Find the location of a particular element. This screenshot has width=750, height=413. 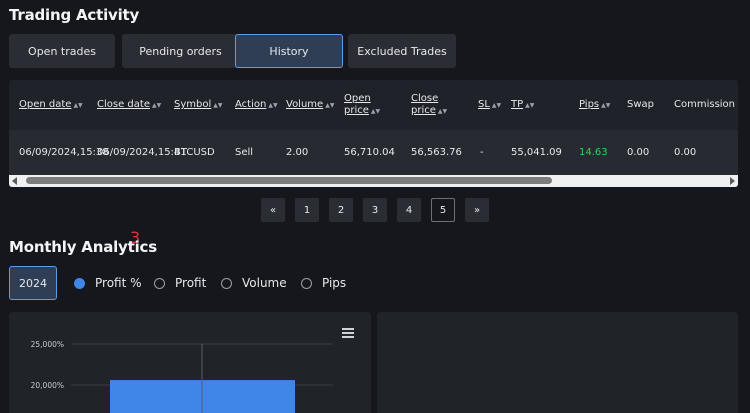

chart-panel-left: 25,000% 20,000% is located at coordinates (190, 362).